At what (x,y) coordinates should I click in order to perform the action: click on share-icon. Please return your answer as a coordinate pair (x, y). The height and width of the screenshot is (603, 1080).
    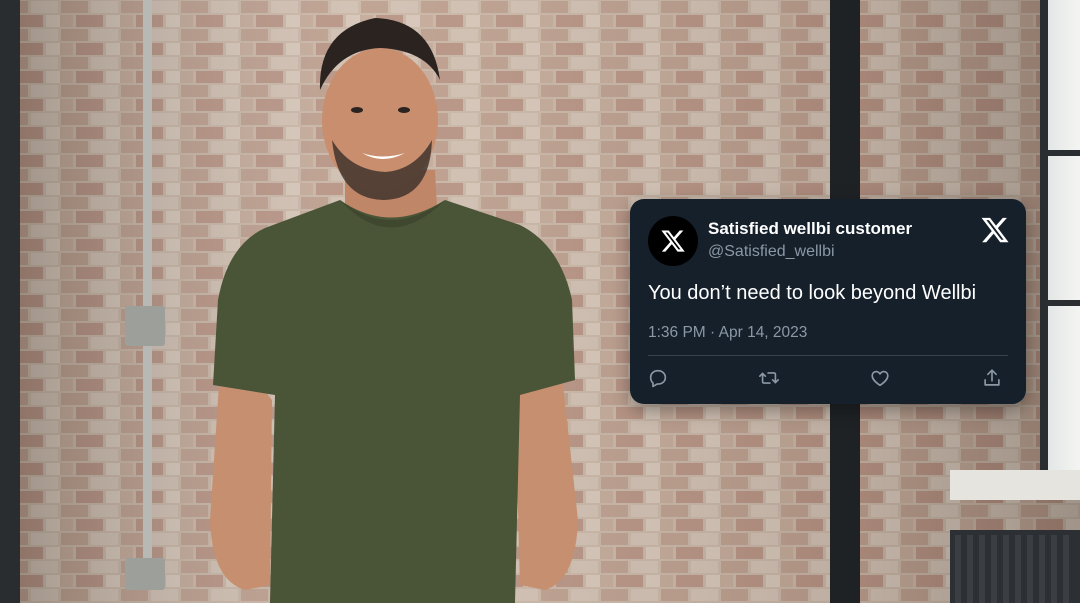
    Looking at the image, I should click on (992, 377).